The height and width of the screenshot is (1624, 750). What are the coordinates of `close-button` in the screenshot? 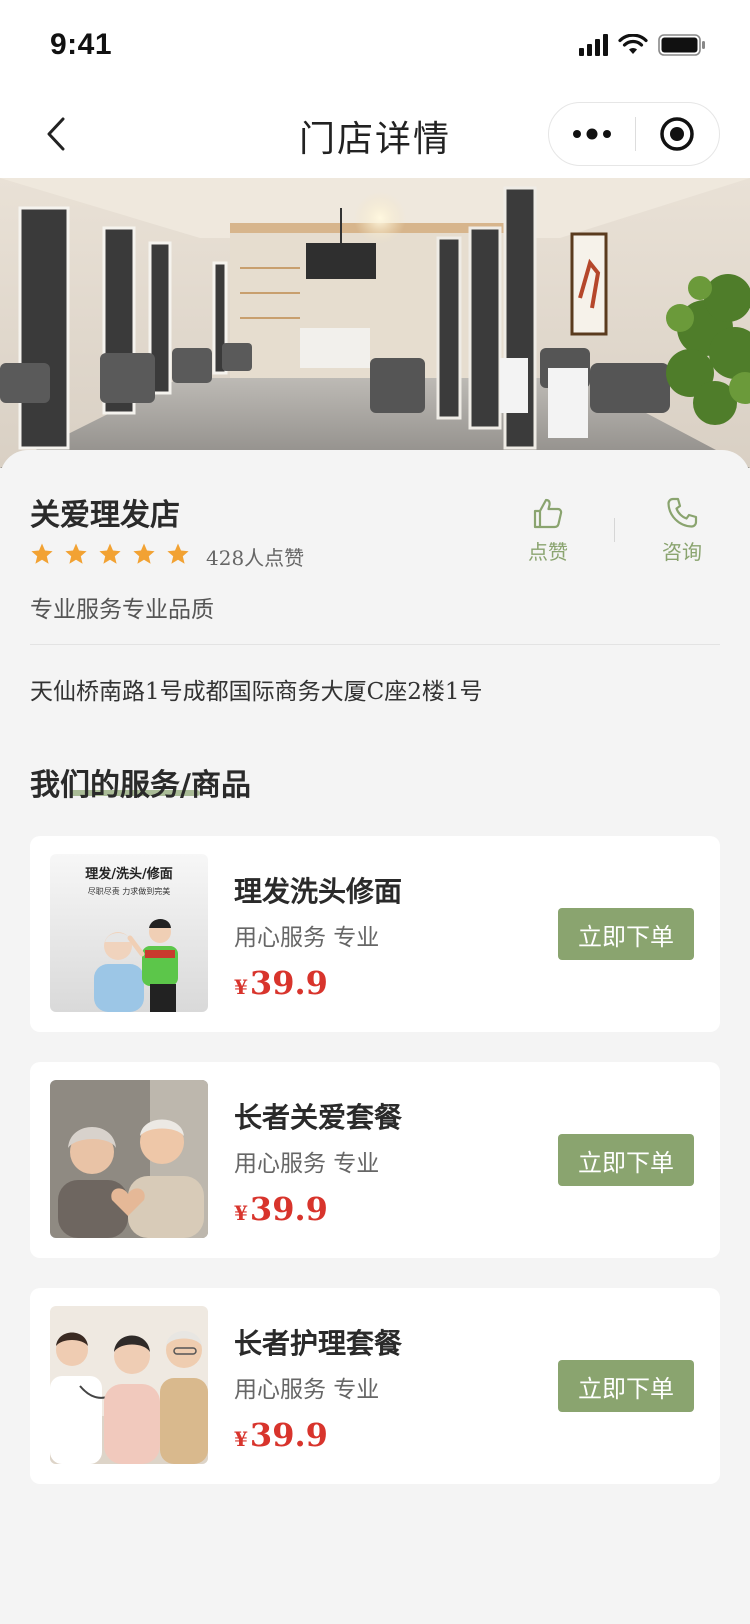 It's located at (678, 134).